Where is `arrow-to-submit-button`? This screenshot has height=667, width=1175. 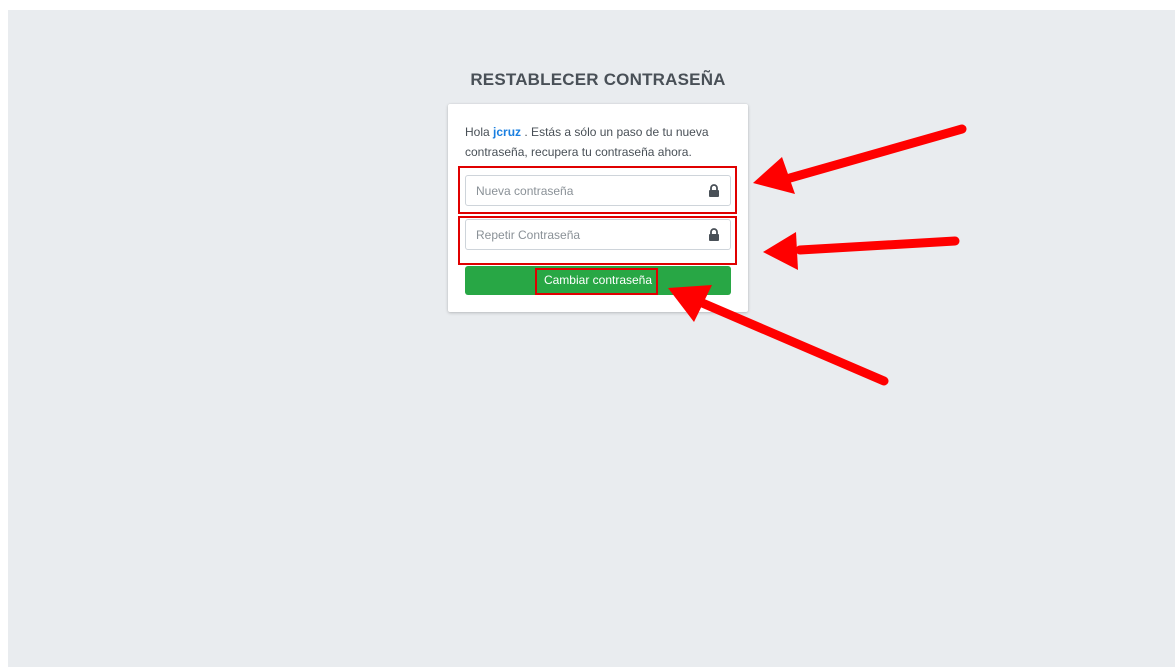 arrow-to-submit-button is located at coordinates (778, 335).